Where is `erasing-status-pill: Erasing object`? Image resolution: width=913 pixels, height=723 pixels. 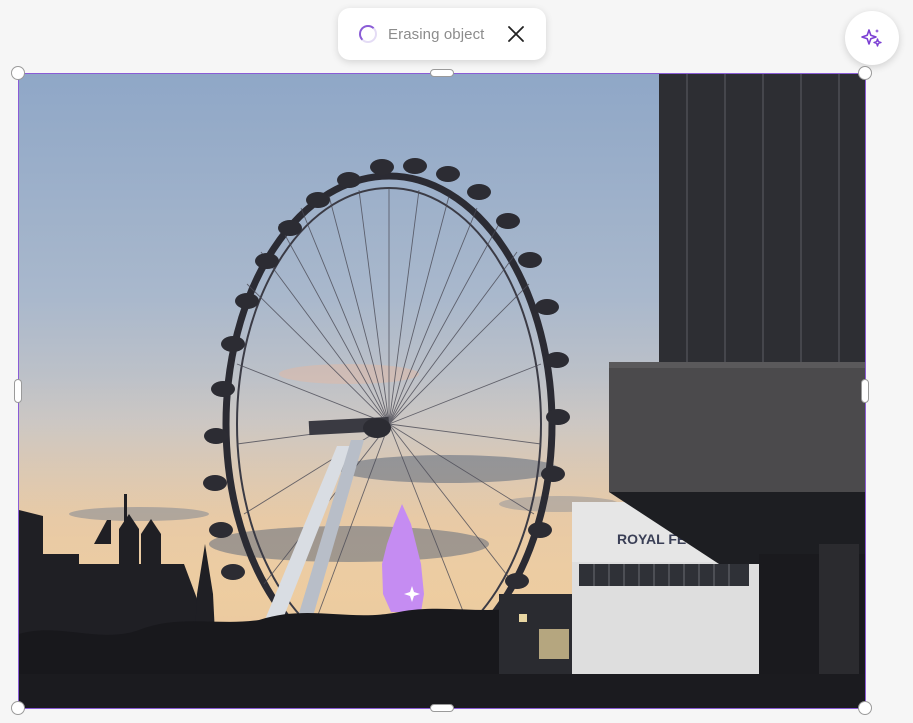
erasing-status-pill: Erasing object is located at coordinates (442, 34).